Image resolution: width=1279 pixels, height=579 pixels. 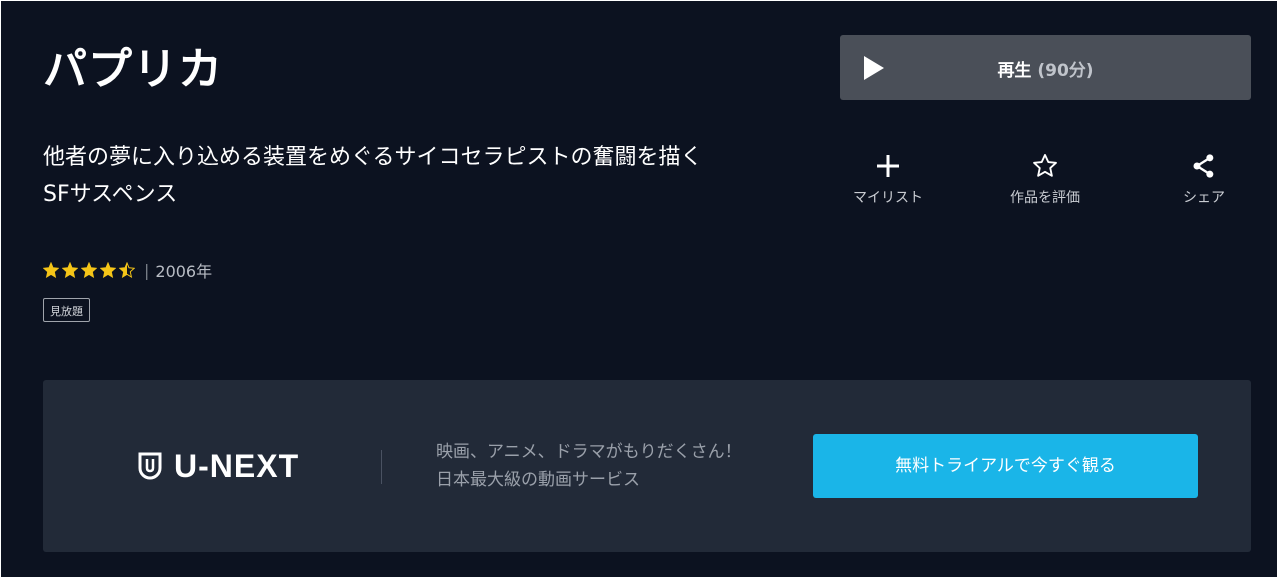 I want to click on star-half-icon, so click(x=127, y=270).